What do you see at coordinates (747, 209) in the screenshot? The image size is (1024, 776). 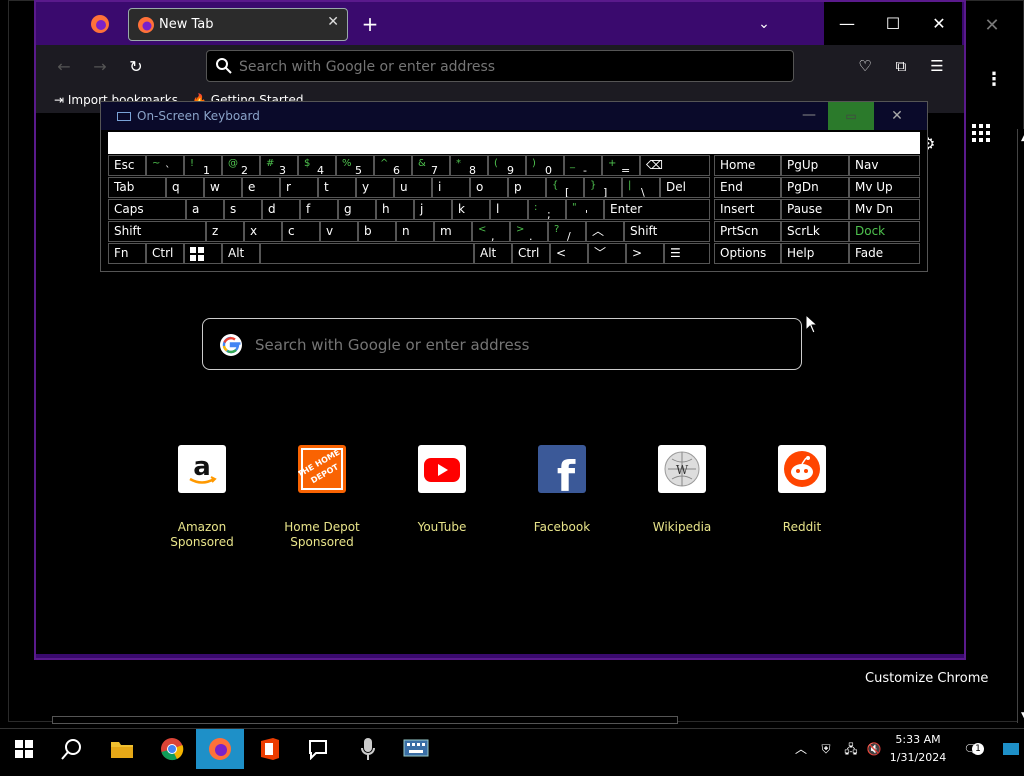 I see `key-insert: Insert` at bounding box center [747, 209].